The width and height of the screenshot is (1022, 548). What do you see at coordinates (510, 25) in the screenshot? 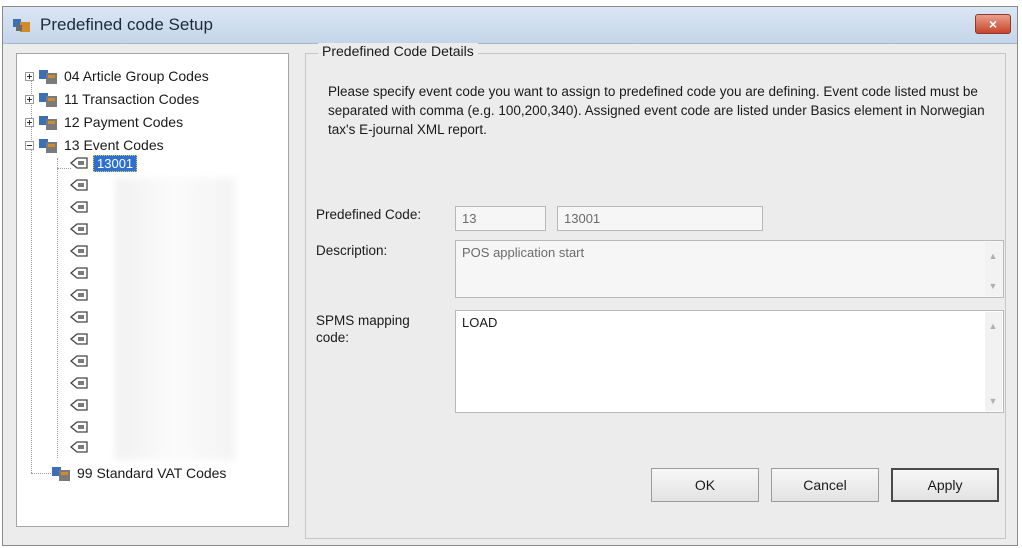
I see `title-bar: Predefined code Setup ×` at bounding box center [510, 25].